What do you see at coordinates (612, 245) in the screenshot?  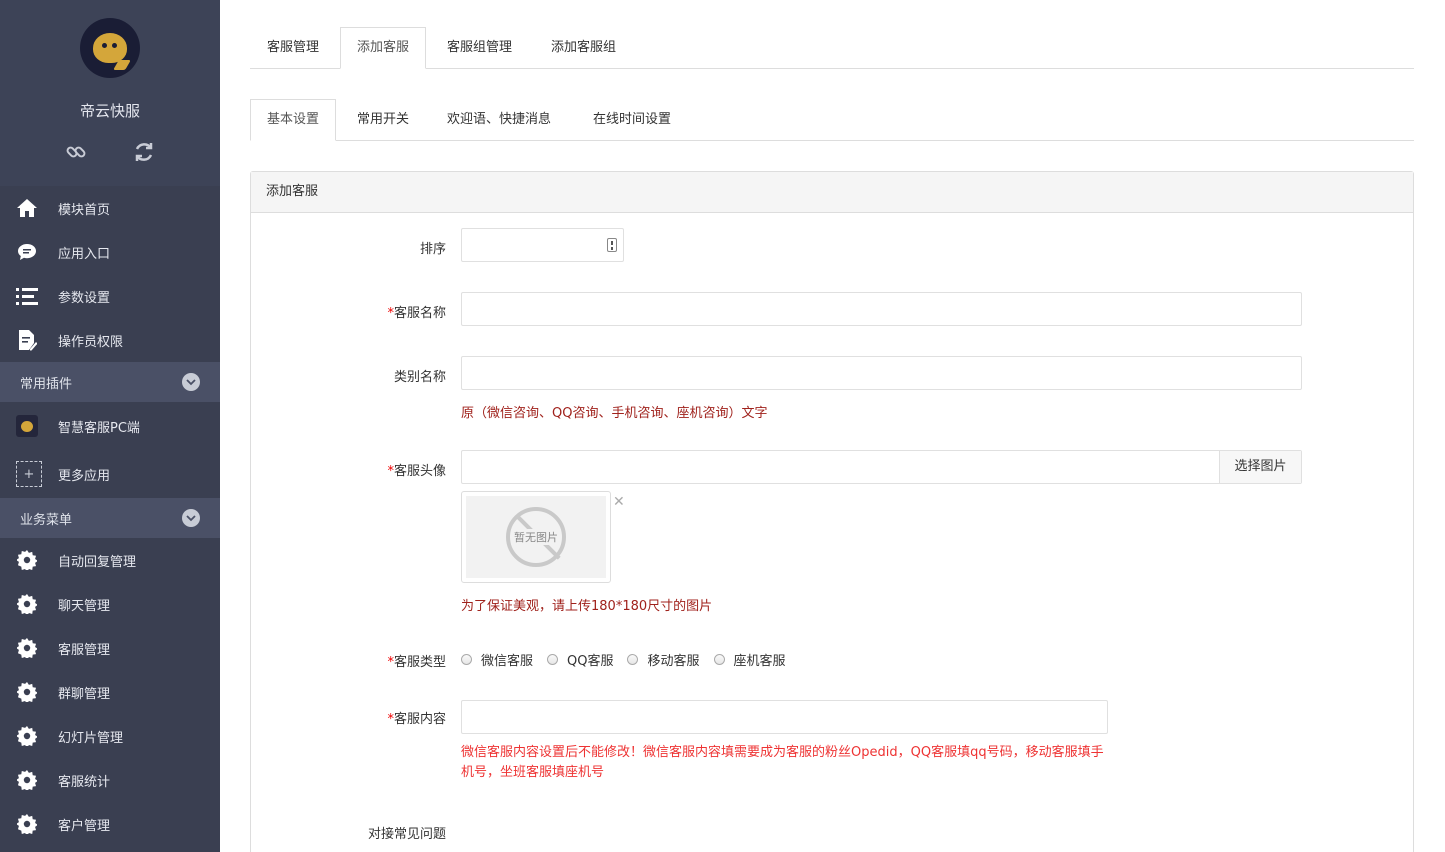 I see `number-spinner-icon` at bounding box center [612, 245].